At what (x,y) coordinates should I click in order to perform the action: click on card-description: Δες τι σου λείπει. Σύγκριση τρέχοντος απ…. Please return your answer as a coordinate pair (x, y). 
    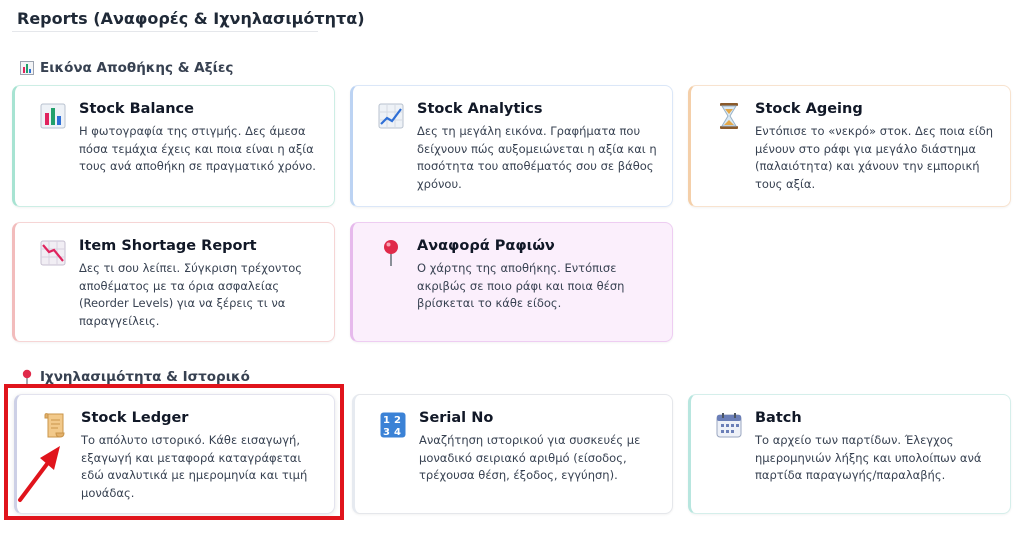
    Looking at the image, I should click on (191, 294).